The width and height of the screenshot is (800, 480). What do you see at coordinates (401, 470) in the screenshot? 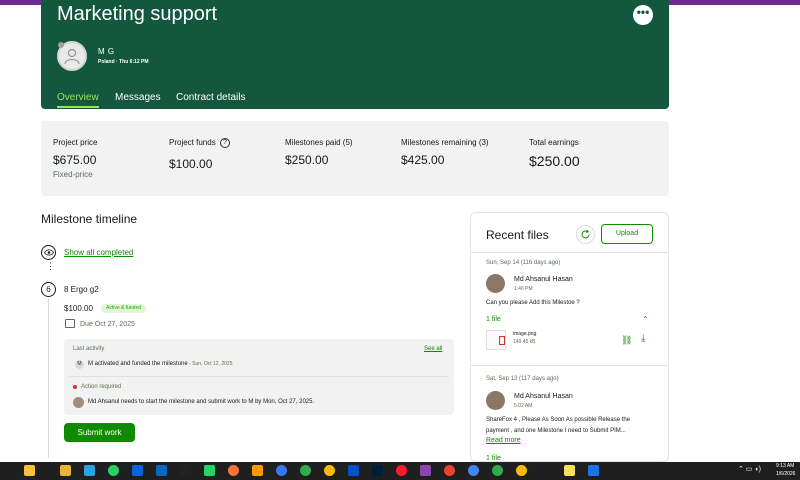
I see `opera-icon` at bounding box center [401, 470].